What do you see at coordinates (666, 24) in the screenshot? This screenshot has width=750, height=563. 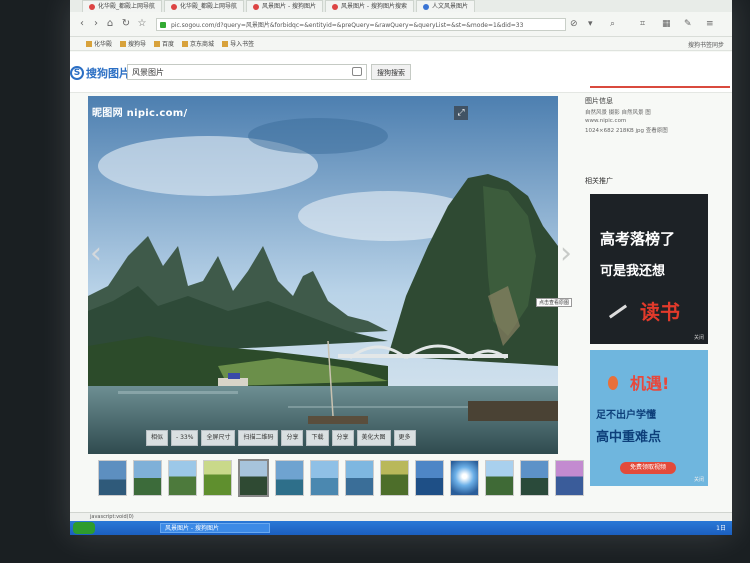 I see `apps-icon: ▦` at bounding box center [666, 24].